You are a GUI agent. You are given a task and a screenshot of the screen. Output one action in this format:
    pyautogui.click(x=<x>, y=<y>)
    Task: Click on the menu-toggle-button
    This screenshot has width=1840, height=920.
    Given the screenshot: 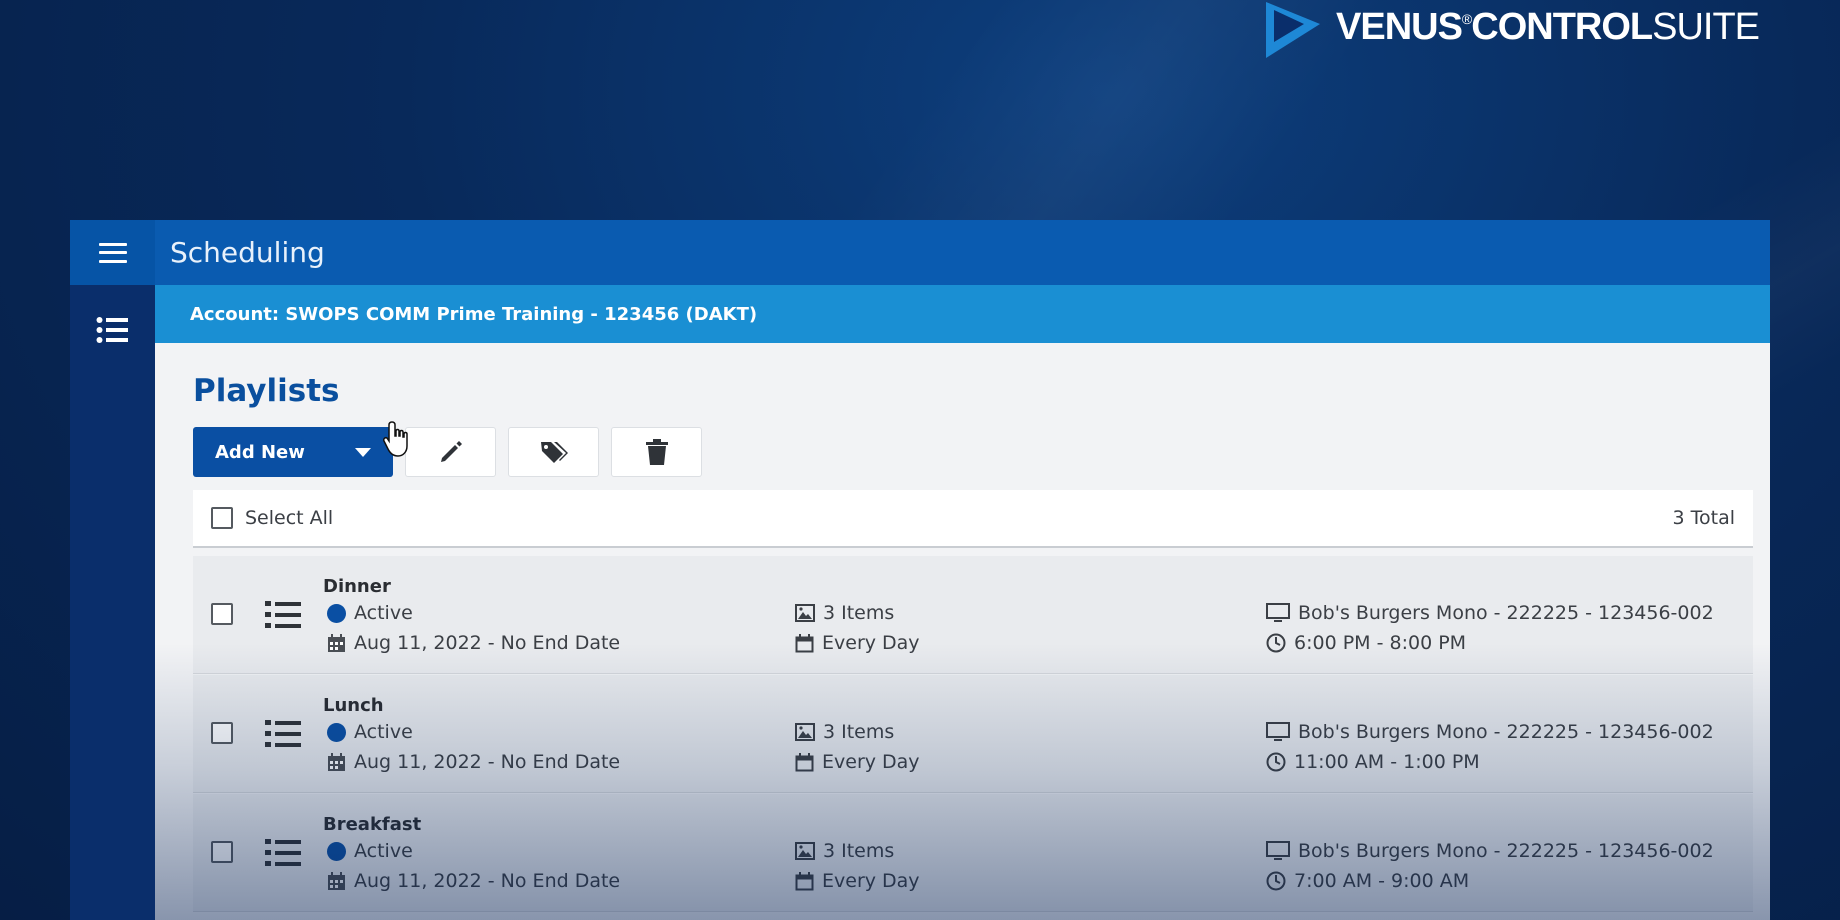 What is the action you would take?
    pyautogui.click(x=112, y=252)
    